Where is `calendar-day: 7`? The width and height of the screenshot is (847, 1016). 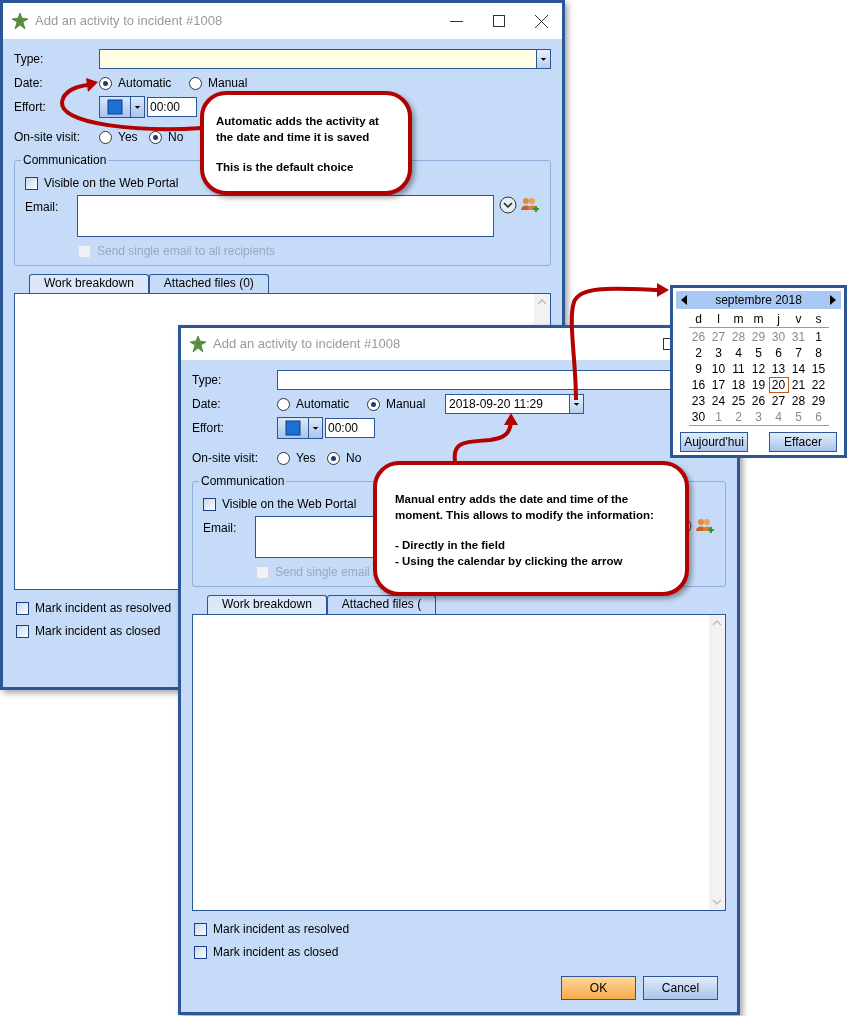
calendar-day: 7 is located at coordinates (798, 353).